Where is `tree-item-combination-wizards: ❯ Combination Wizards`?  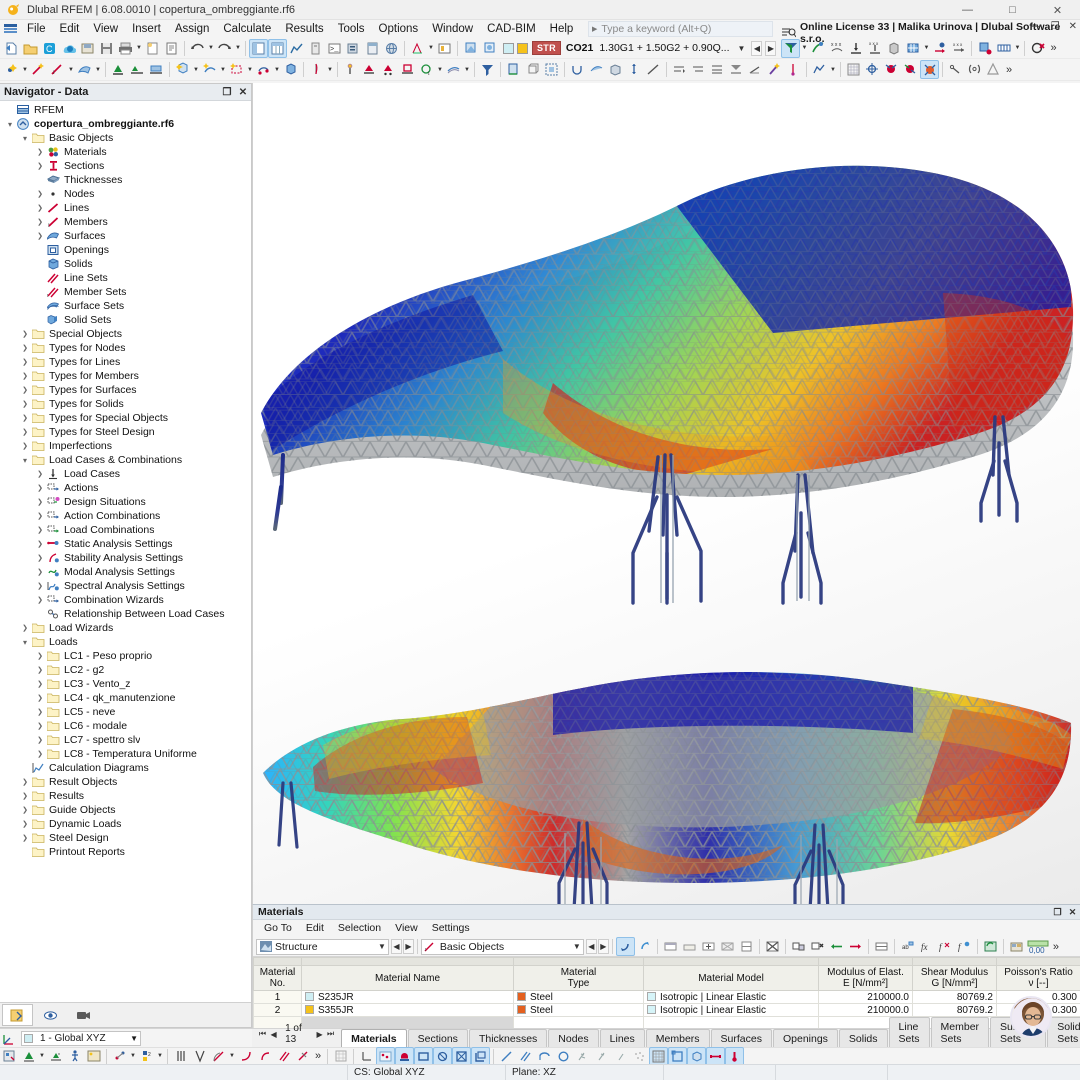
tree-item-combination-wizards: ❯ Combination Wizards is located at coordinates (125, 600).